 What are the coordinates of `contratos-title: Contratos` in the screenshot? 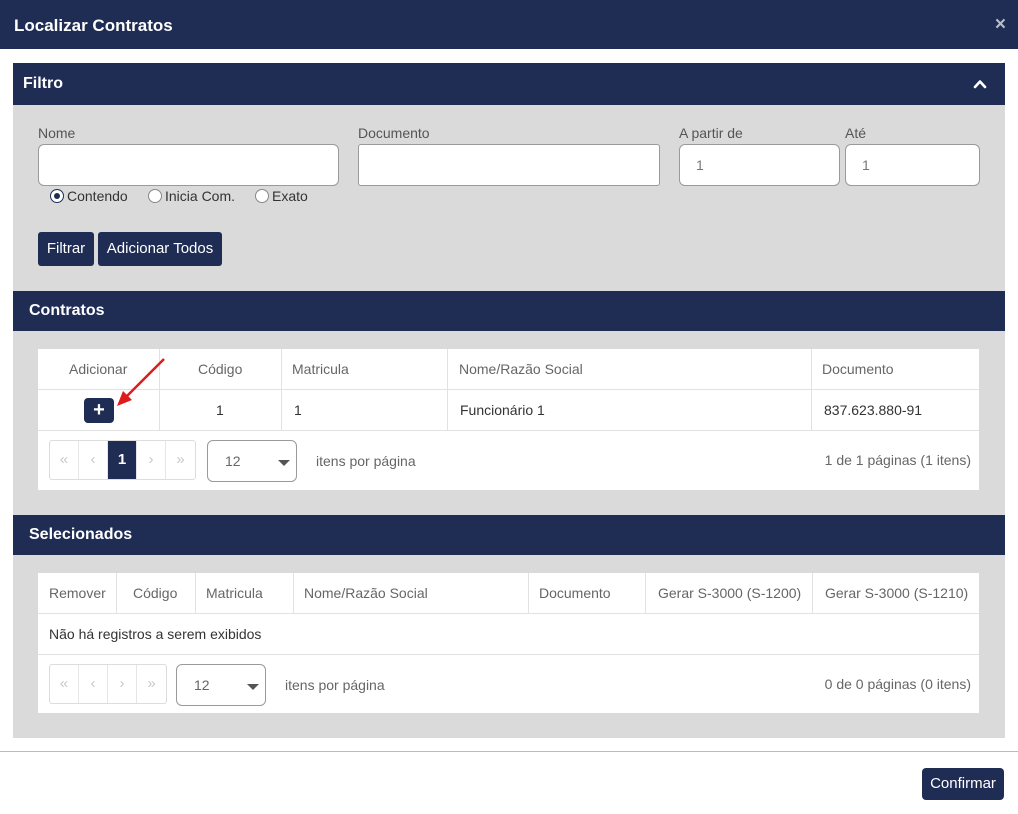 It's located at (67, 310).